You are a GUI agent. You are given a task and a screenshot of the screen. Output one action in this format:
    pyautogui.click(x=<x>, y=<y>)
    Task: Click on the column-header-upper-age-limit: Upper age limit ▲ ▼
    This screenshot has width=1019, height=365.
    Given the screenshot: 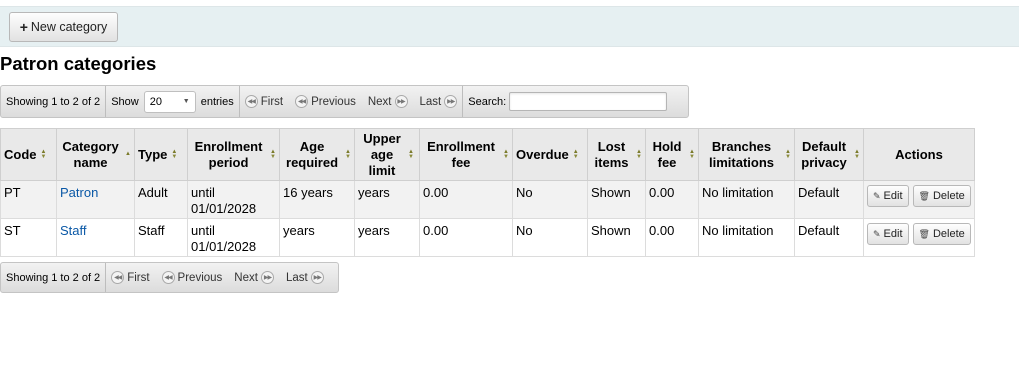 What is the action you would take?
    pyautogui.click(x=387, y=154)
    